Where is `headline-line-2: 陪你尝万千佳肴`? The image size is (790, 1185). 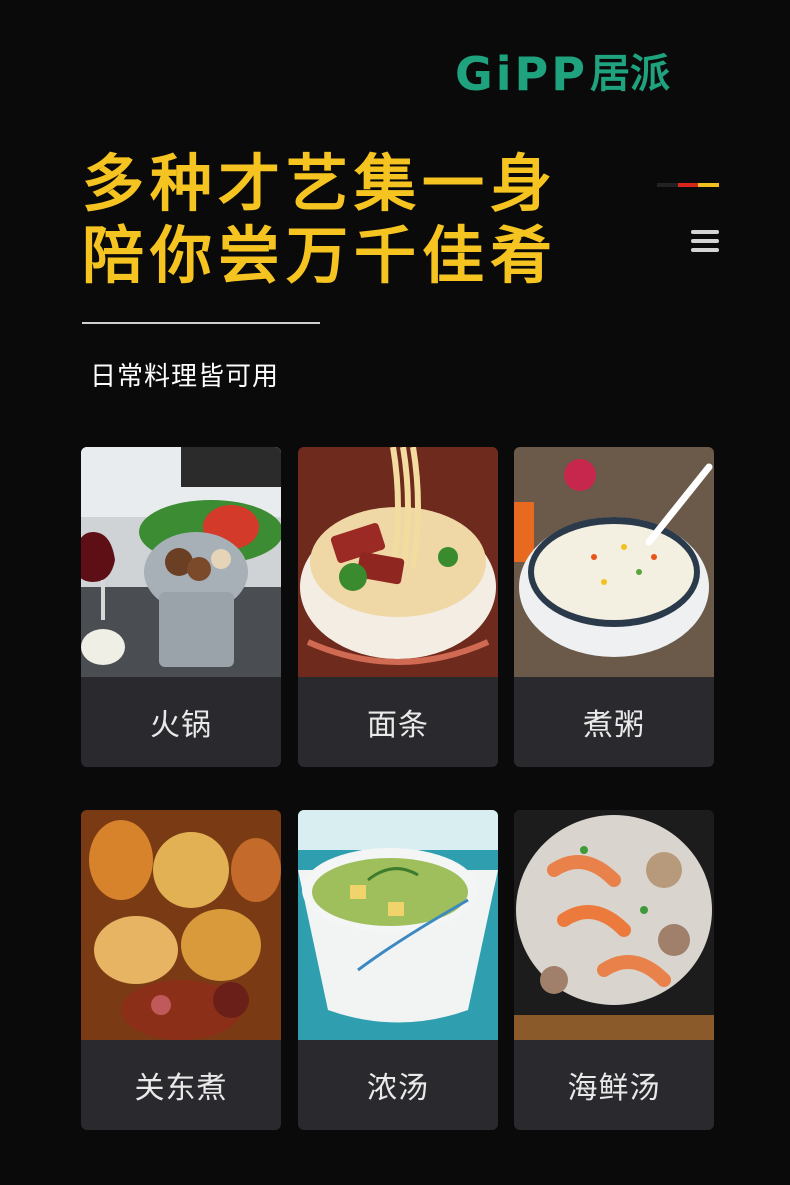 headline-line-2: 陪你尝万千佳肴 is located at coordinates (320, 255).